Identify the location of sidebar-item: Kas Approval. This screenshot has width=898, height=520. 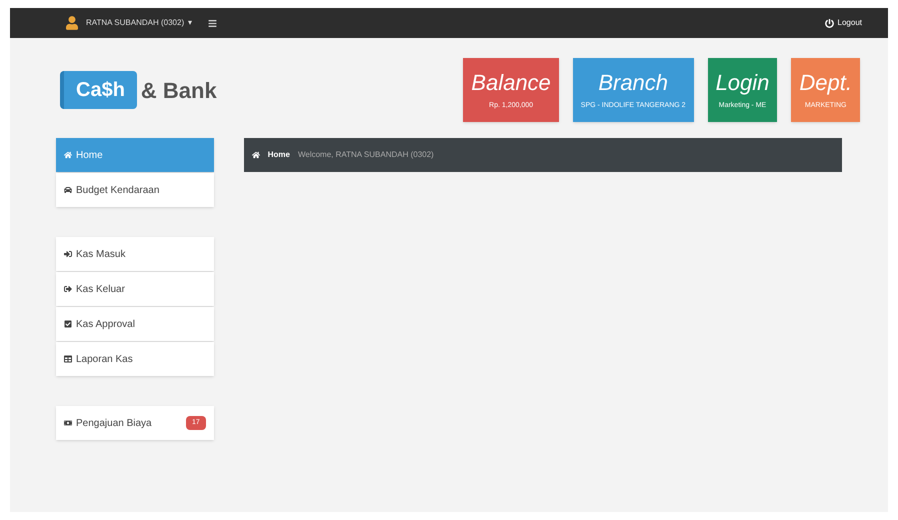
(135, 324).